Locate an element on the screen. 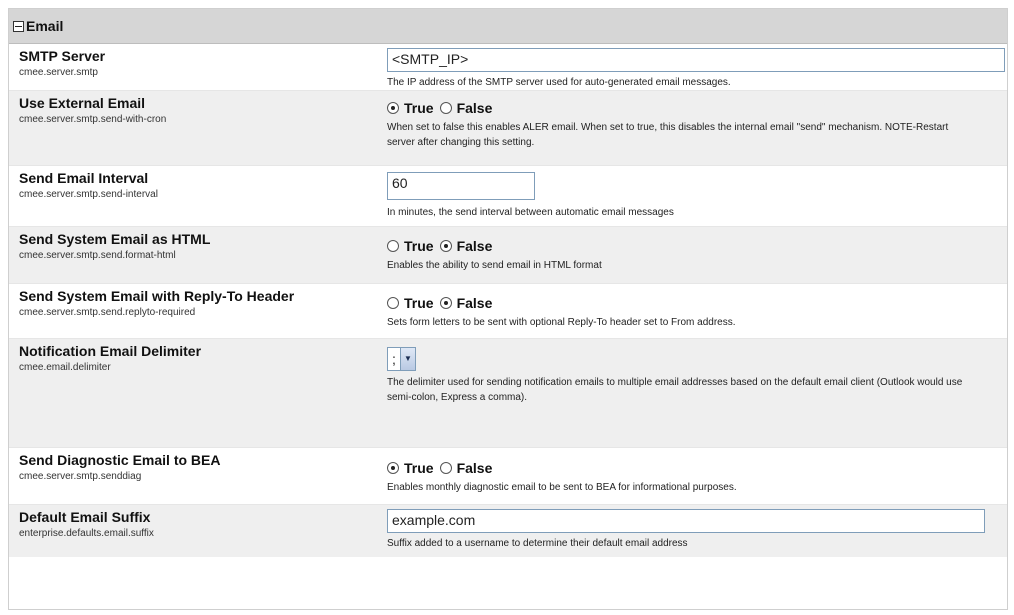  setting-name: Notification Email Delimiter is located at coordinates (110, 351).